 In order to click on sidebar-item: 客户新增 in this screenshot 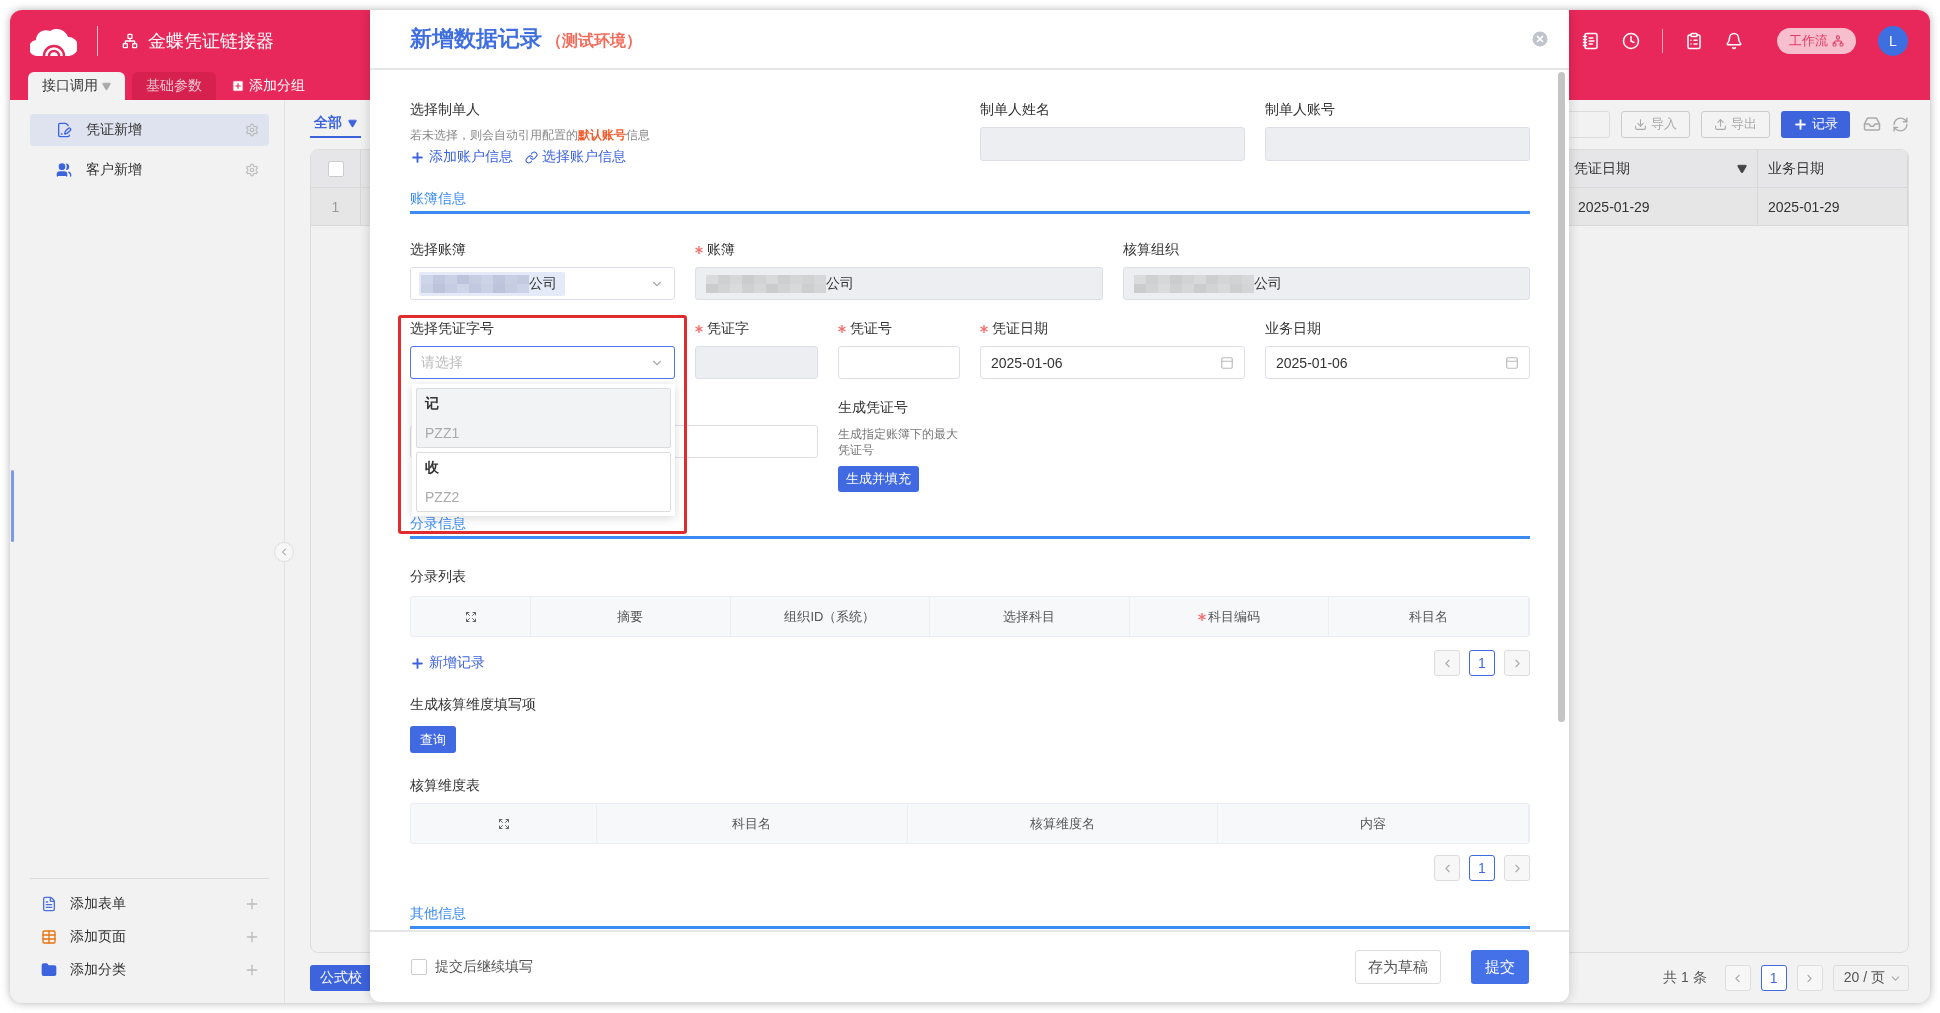, I will do `click(149, 170)`.